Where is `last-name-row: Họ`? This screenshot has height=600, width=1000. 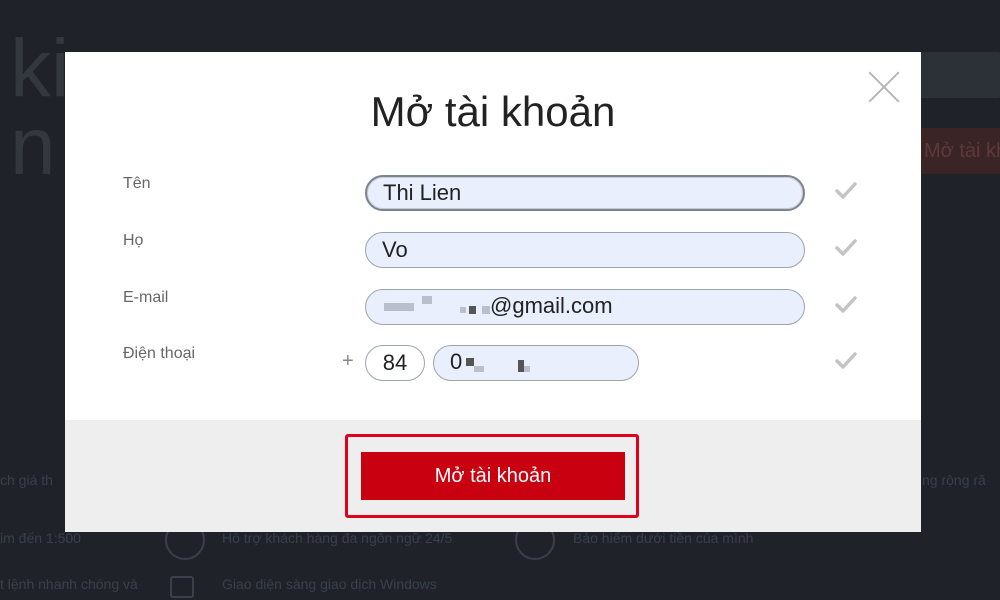
last-name-row: Họ is located at coordinates (493, 252).